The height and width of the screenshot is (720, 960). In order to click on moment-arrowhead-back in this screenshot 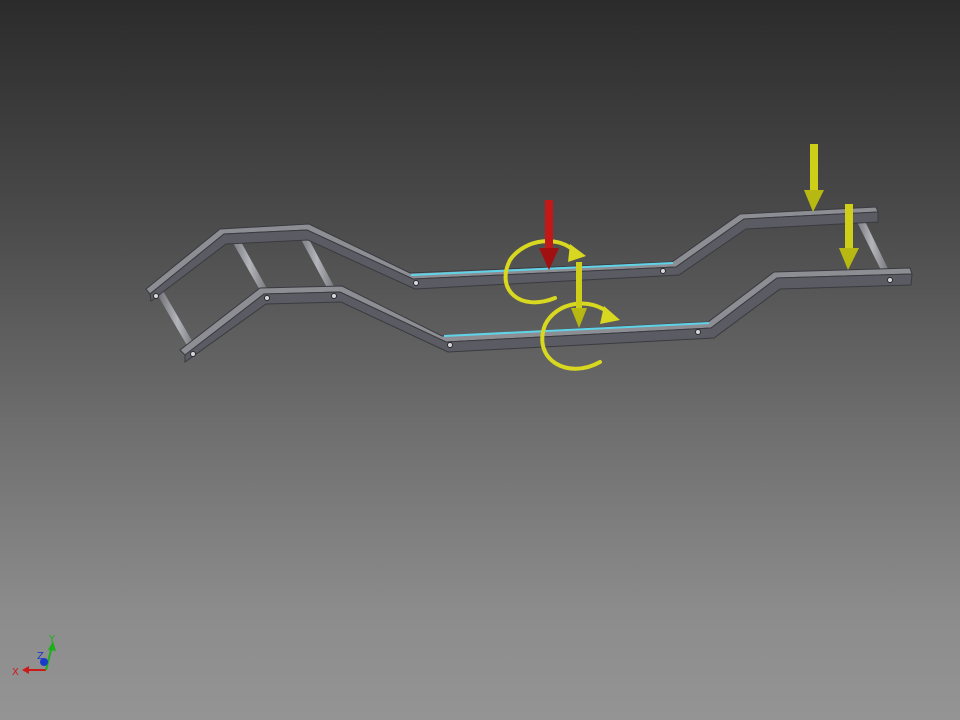, I will do `click(577, 253)`.